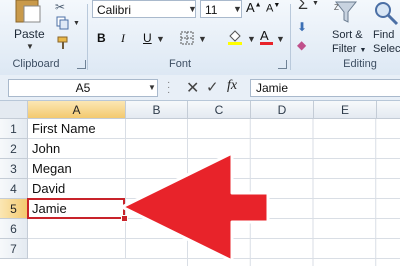  Describe the element at coordinates (14, 149) in the screenshot. I see `row-header-2: 2` at that location.